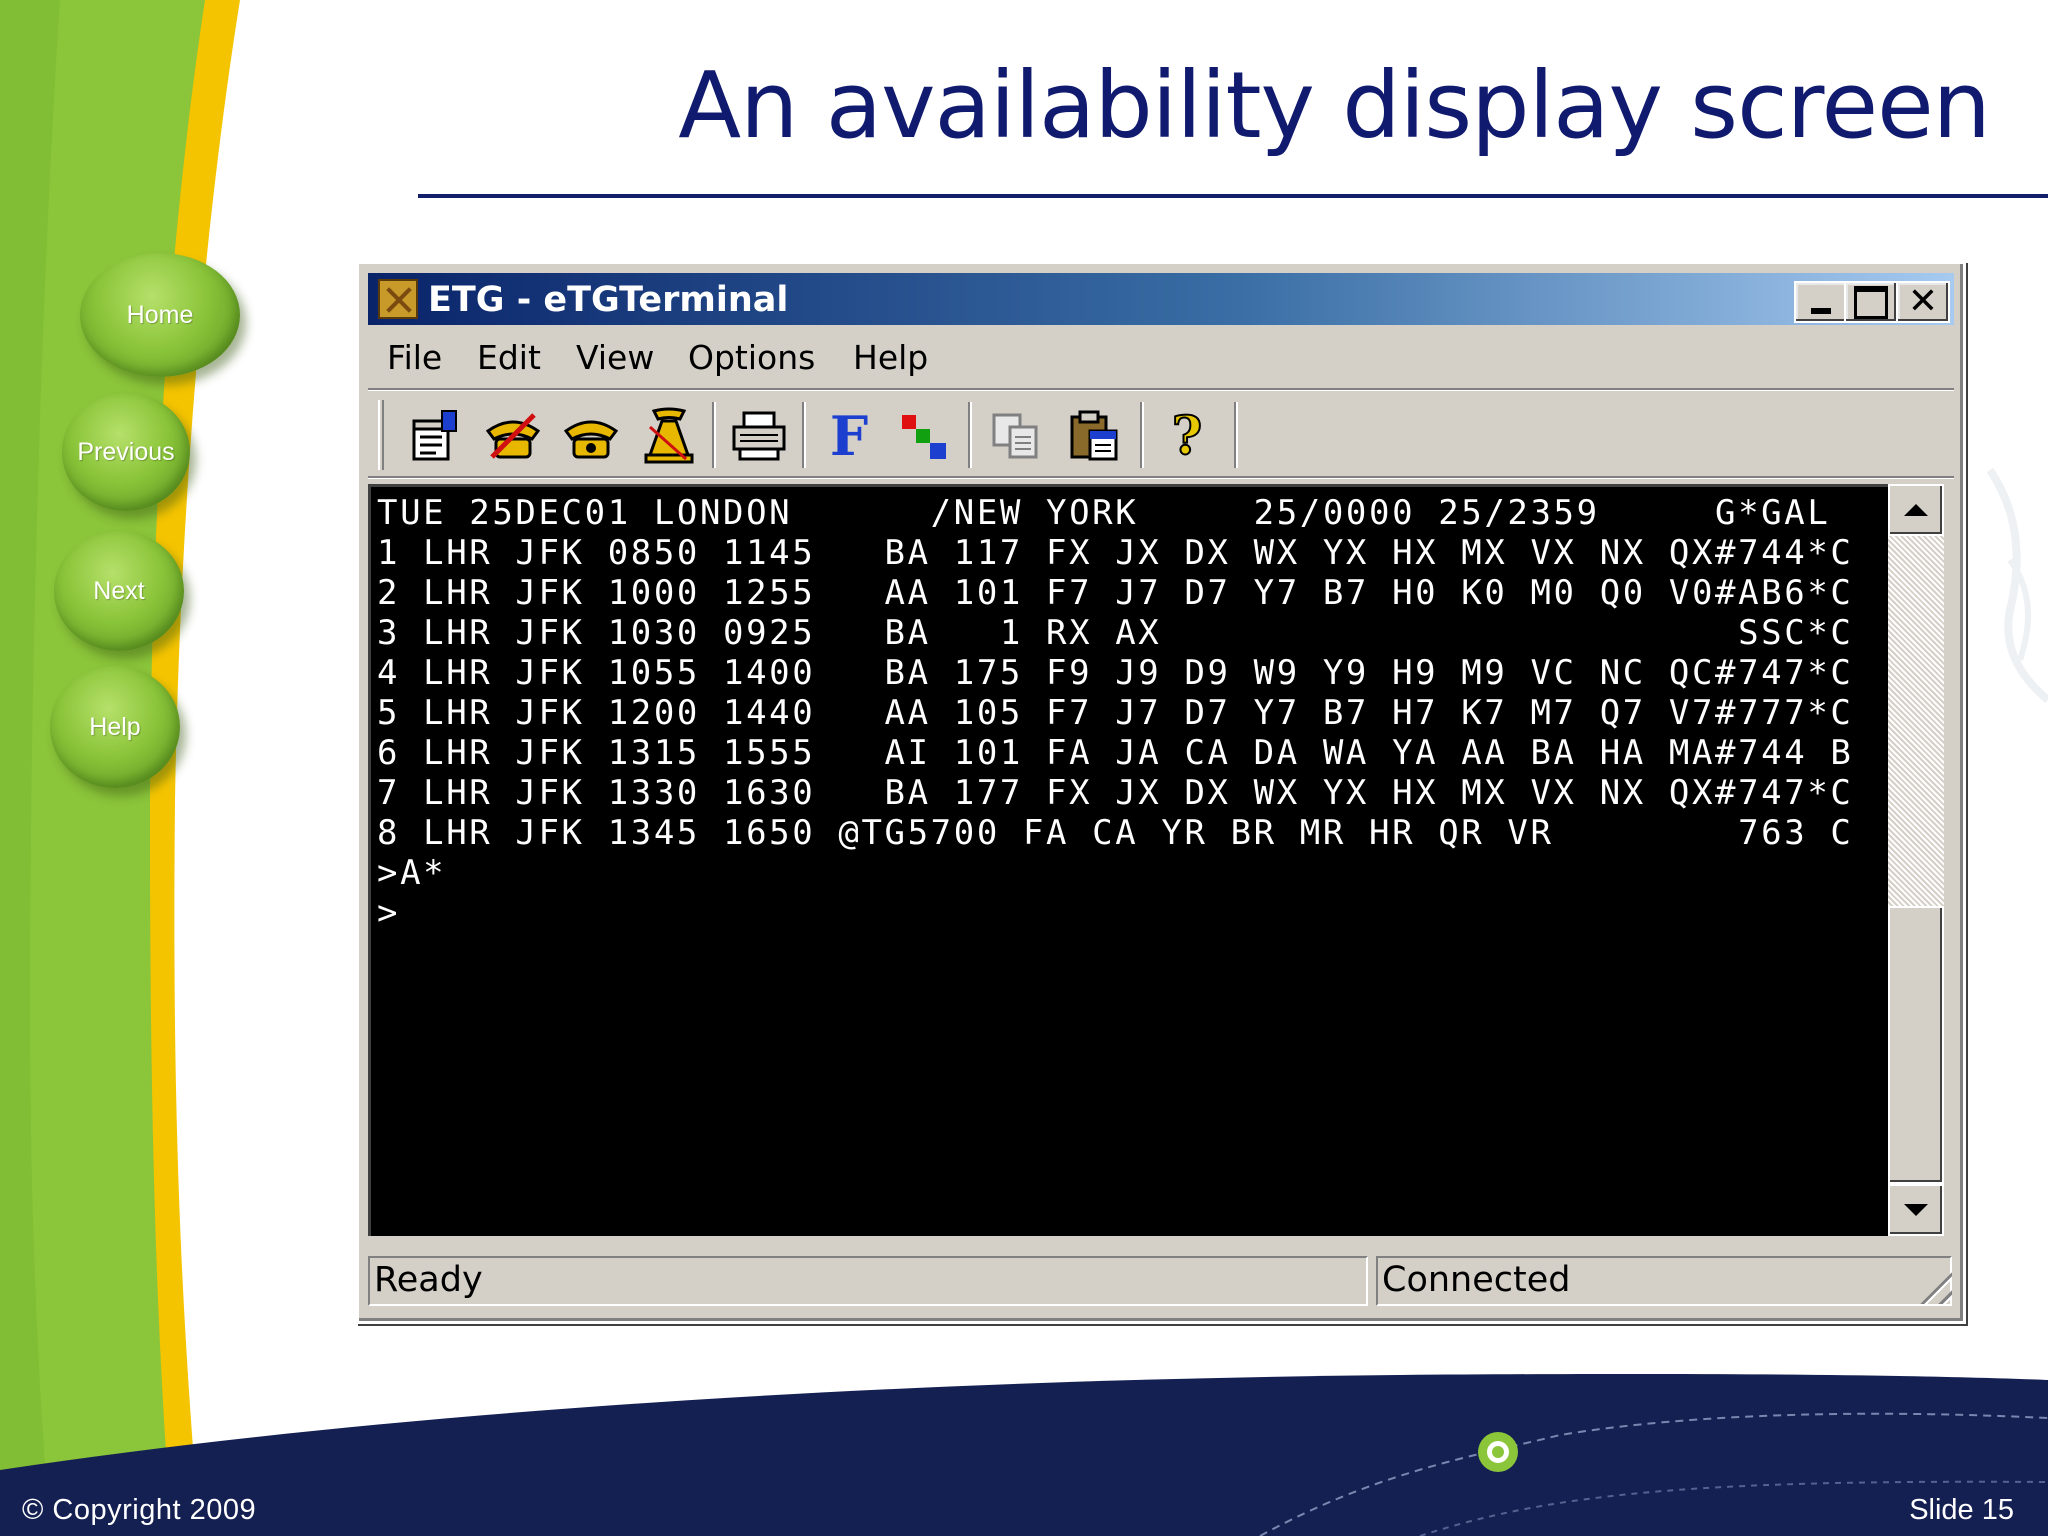  I want to click on font-icon: F, so click(849, 436).